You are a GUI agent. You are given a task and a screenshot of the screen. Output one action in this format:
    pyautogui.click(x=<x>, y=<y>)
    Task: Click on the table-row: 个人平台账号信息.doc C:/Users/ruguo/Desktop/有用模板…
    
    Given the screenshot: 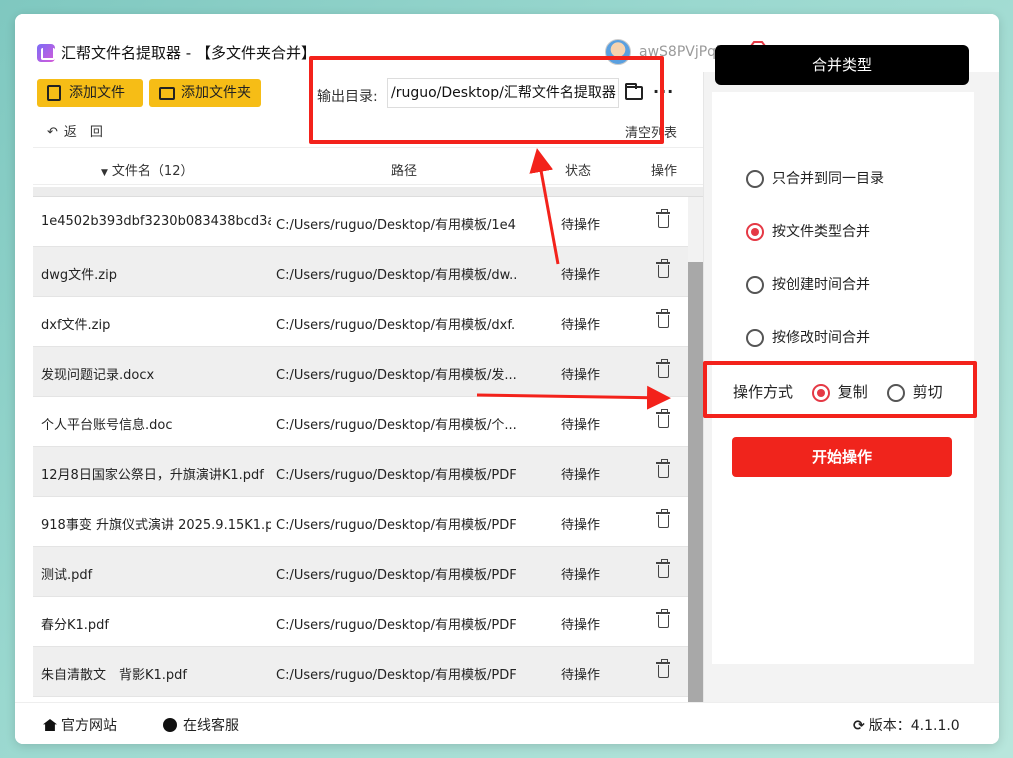 What is the action you would take?
    pyautogui.click(x=360, y=422)
    